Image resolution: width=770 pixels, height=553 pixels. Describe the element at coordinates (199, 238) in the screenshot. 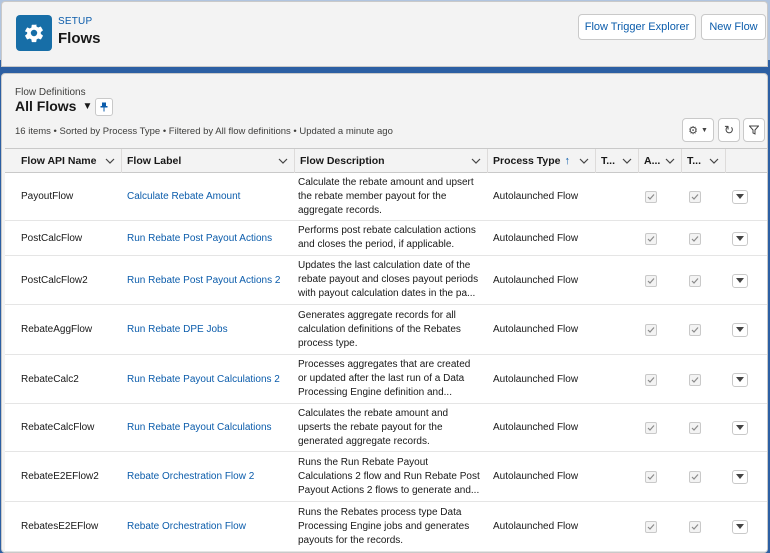

I see `flow-label-link: Run Rebate Post Payout Actions` at that location.